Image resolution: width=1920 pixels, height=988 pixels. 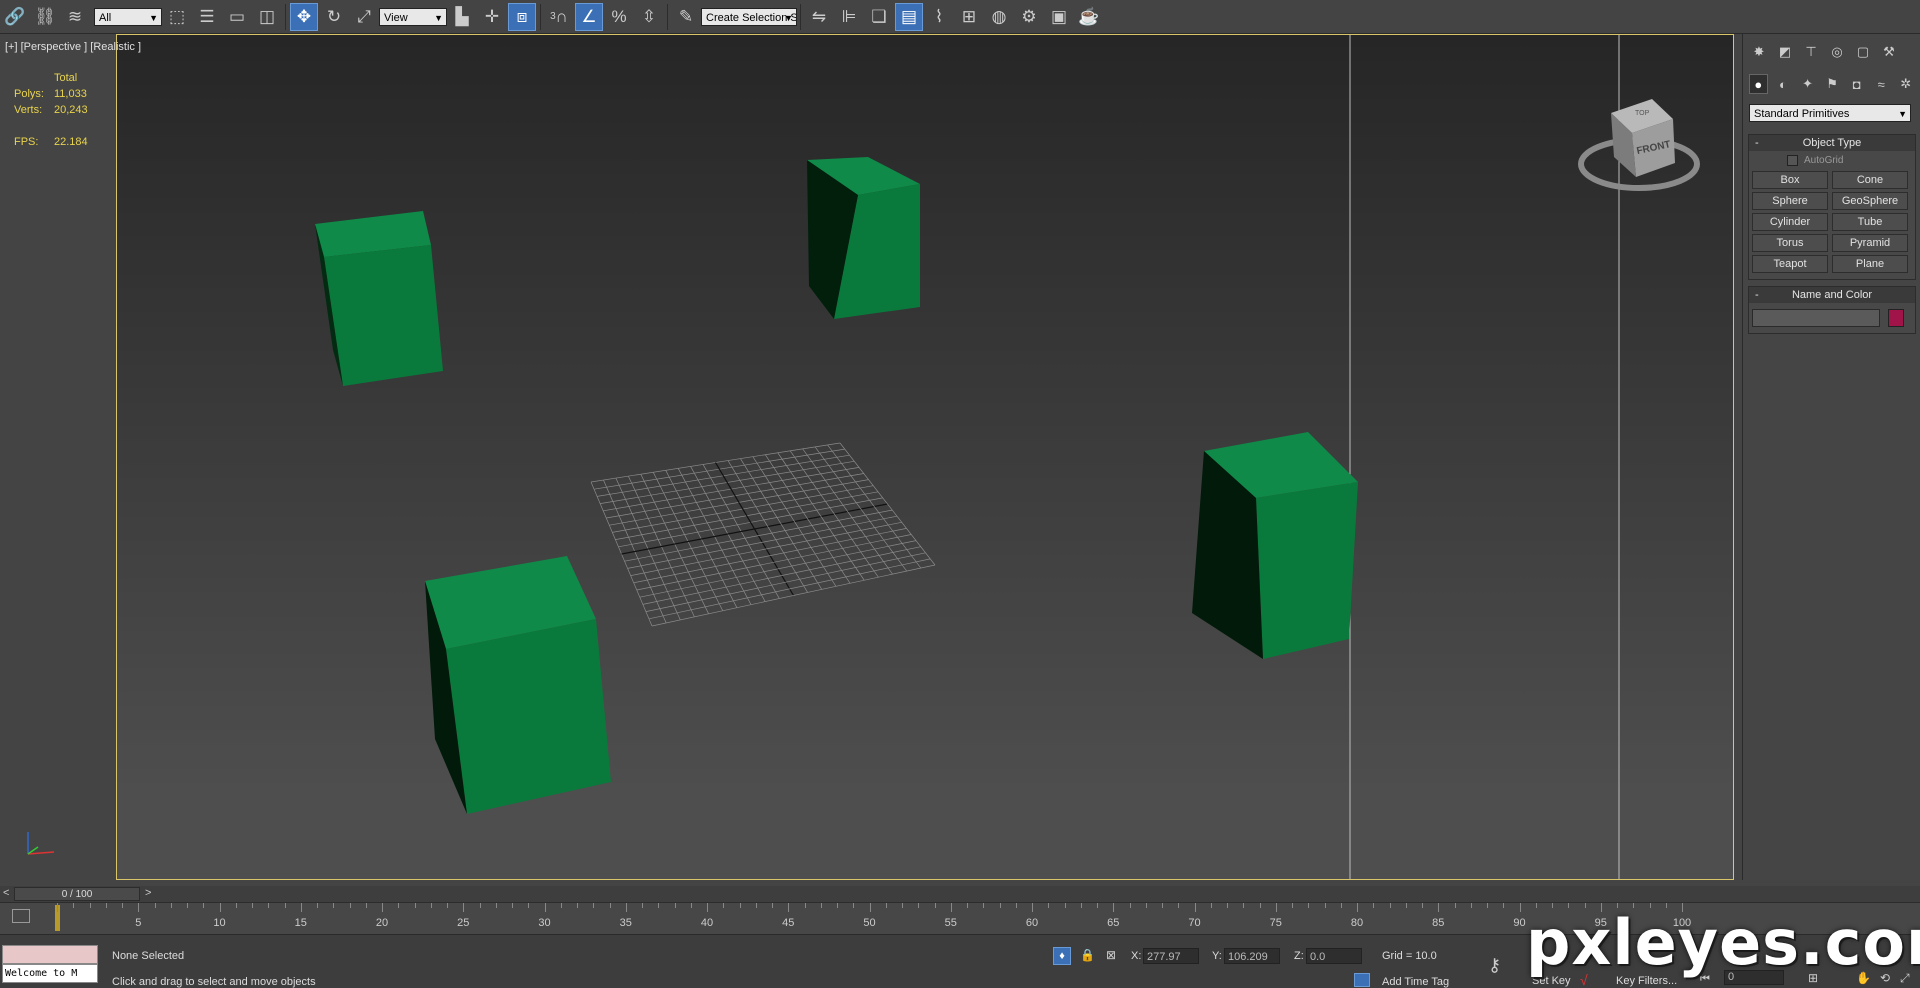 What do you see at coordinates (1029, 17) in the screenshot?
I see `render-setup-icon: ⚙` at bounding box center [1029, 17].